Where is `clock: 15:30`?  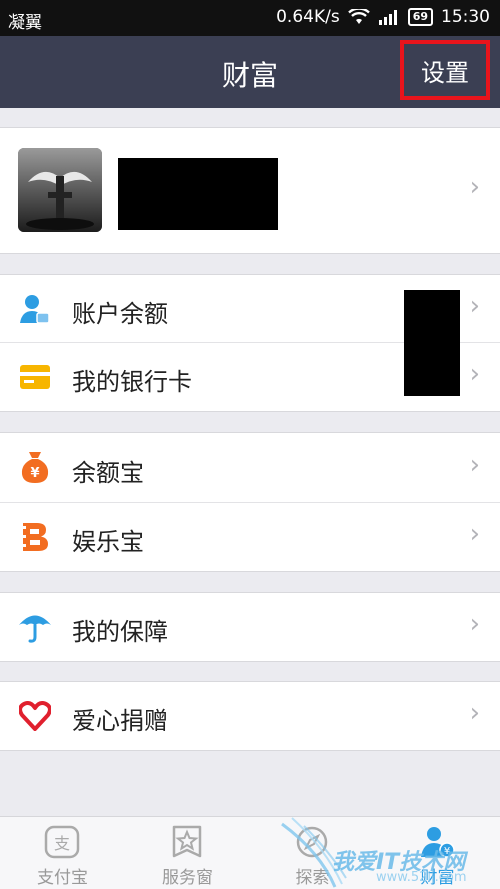 clock: 15:30 is located at coordinates (465, 17).